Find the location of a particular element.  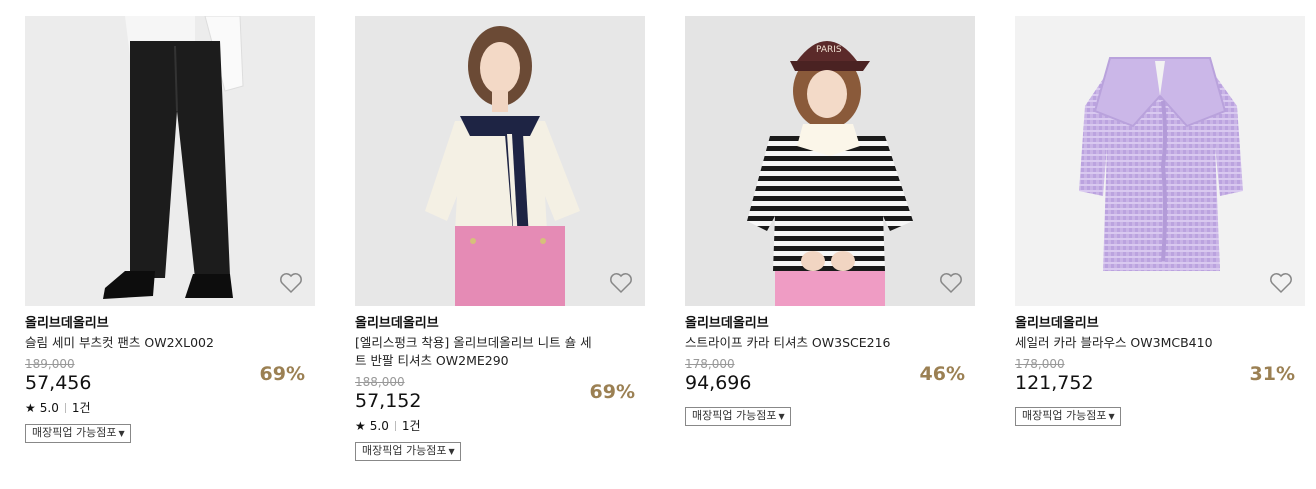

pants-image is located at coordinates (170, 161).